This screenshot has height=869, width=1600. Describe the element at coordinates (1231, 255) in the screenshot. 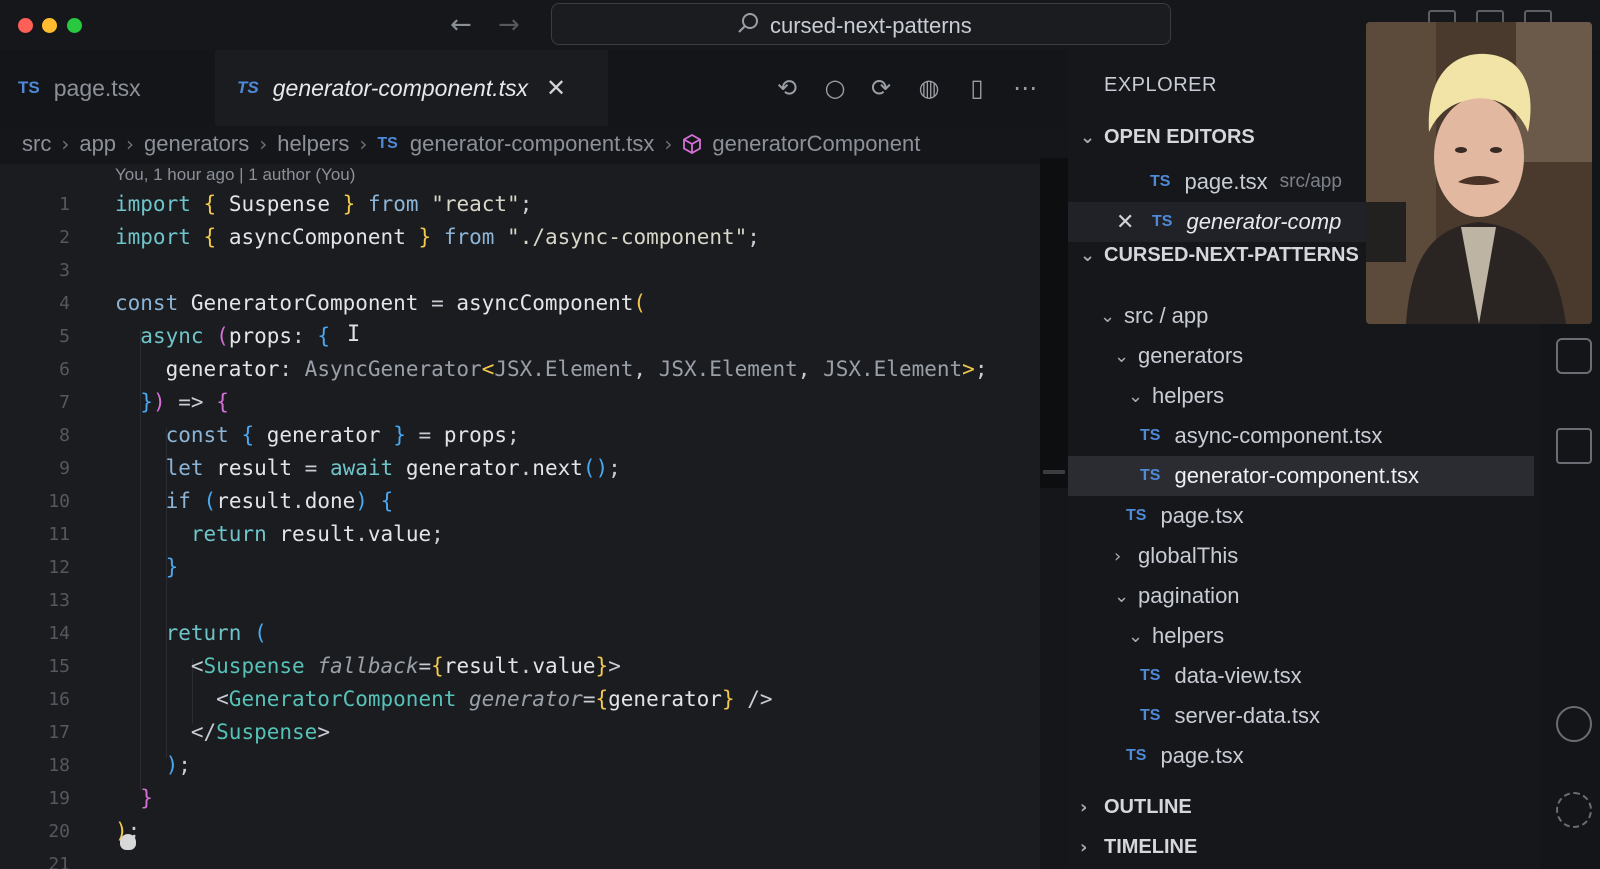

I see `section-title: CURSED-NEXT-PATTERNS` at that location.